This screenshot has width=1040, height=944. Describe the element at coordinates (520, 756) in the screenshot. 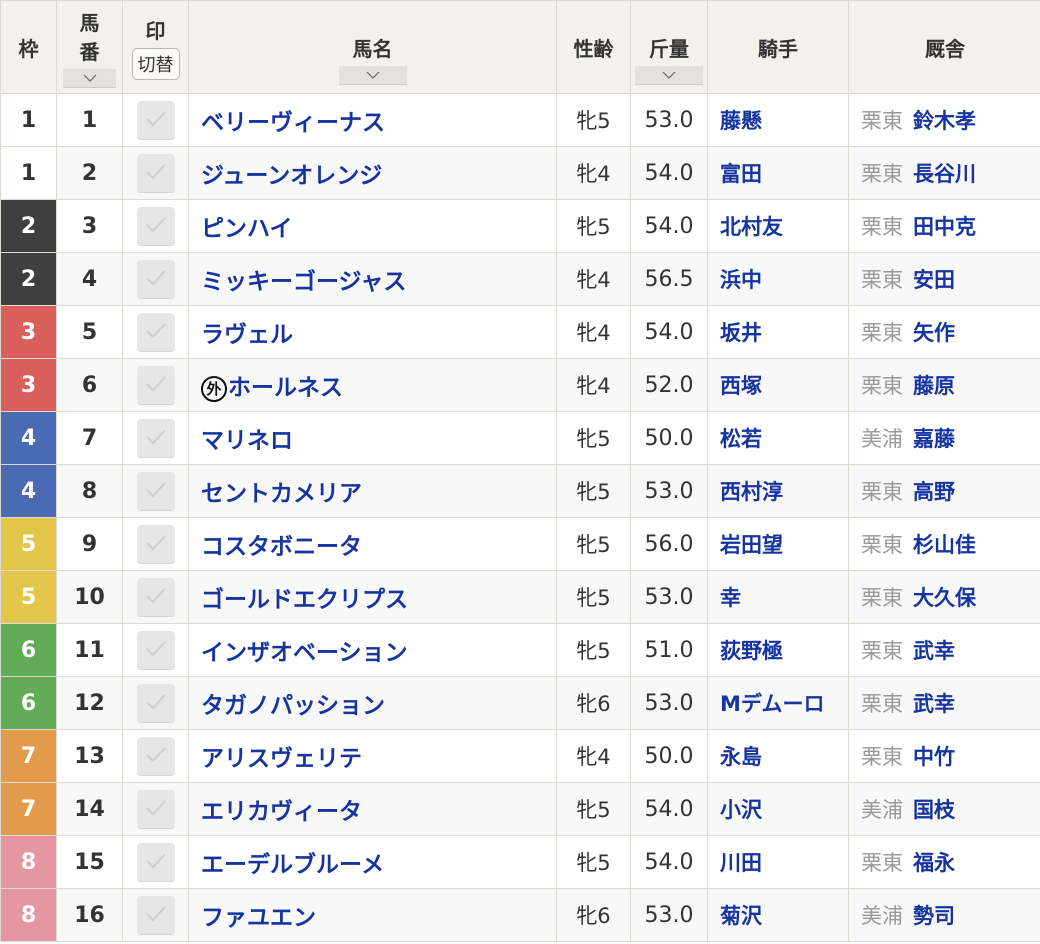

I see `table-row: 7 13 アリスヴェリテ 牝4 50.0 永島 栗東 中竹` at that location.